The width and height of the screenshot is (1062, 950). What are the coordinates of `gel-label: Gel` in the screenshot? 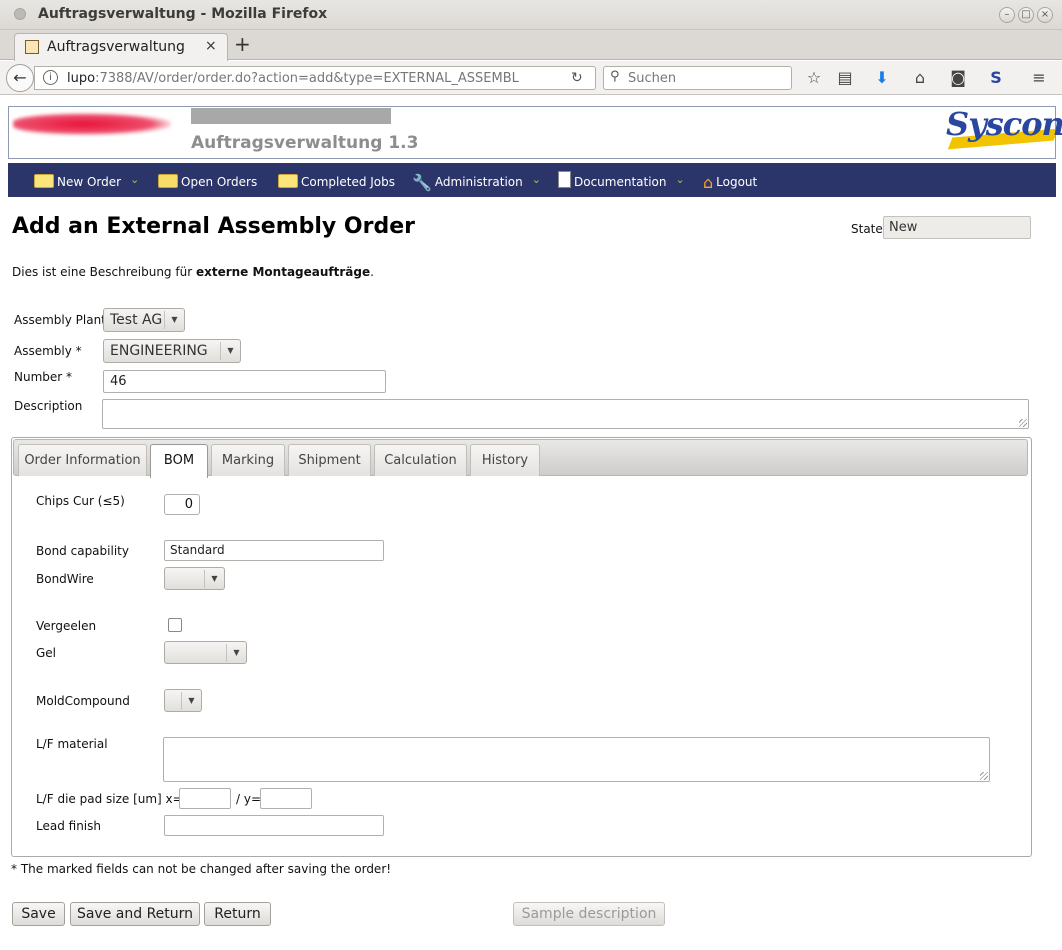 It's located at (46, 653).